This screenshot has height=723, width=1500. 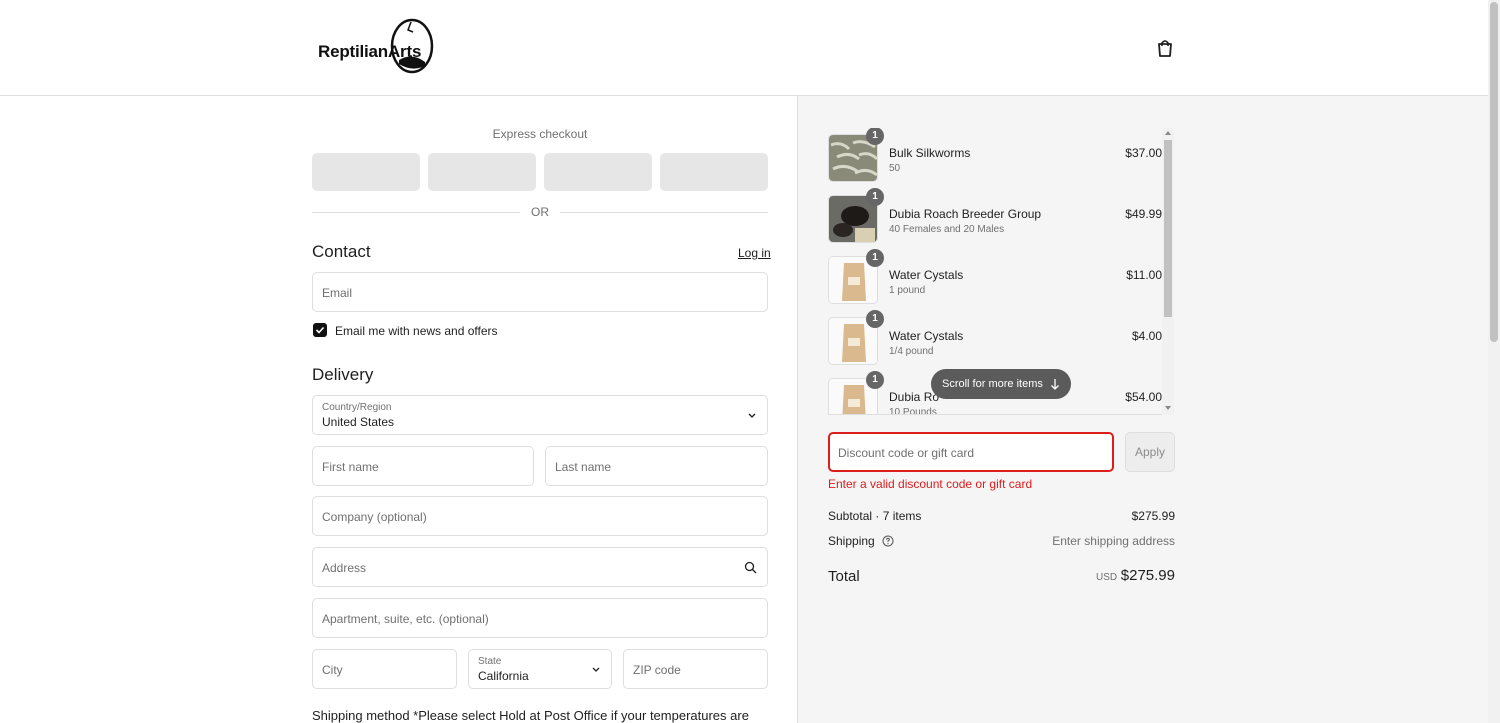 What do you see at coordinates (416, 331) in the screenshot?
I see `newsletter-label: Email me with news and offers` at bounding box center [416, 331].